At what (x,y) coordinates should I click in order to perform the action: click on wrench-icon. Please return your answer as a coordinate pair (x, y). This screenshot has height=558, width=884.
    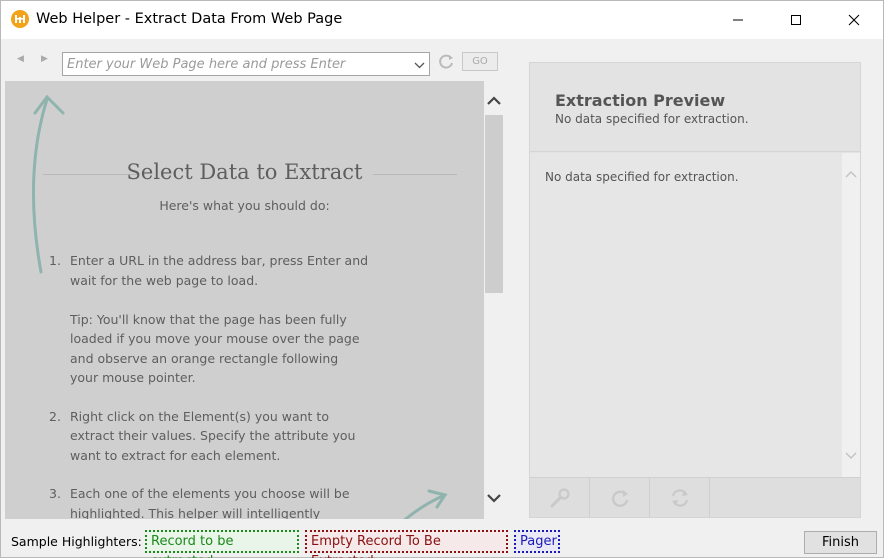
    Looking at the image, I should click on (560, 497).